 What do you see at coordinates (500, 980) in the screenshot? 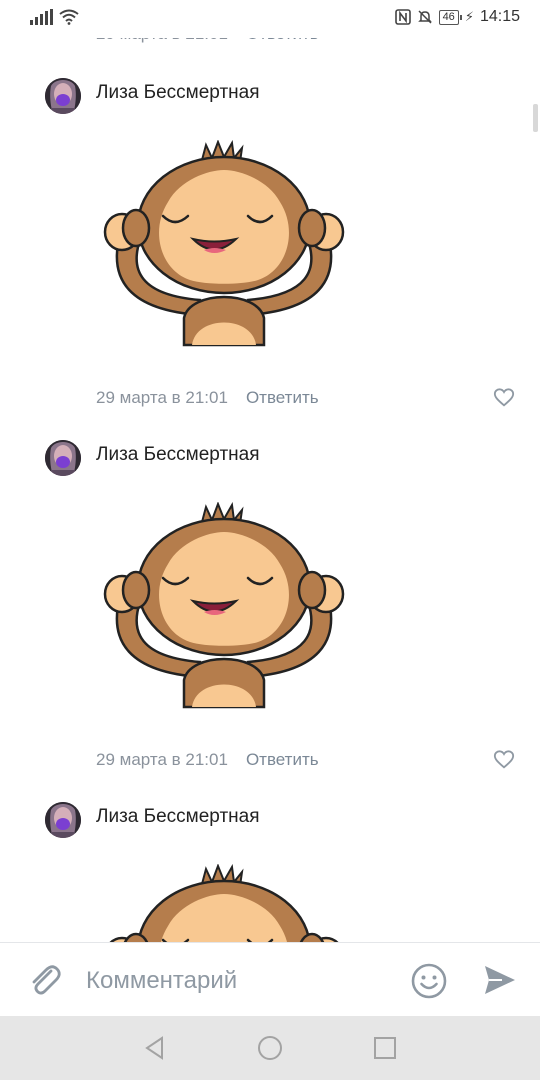
I see `send-icon` at bounding box center [500, 980].